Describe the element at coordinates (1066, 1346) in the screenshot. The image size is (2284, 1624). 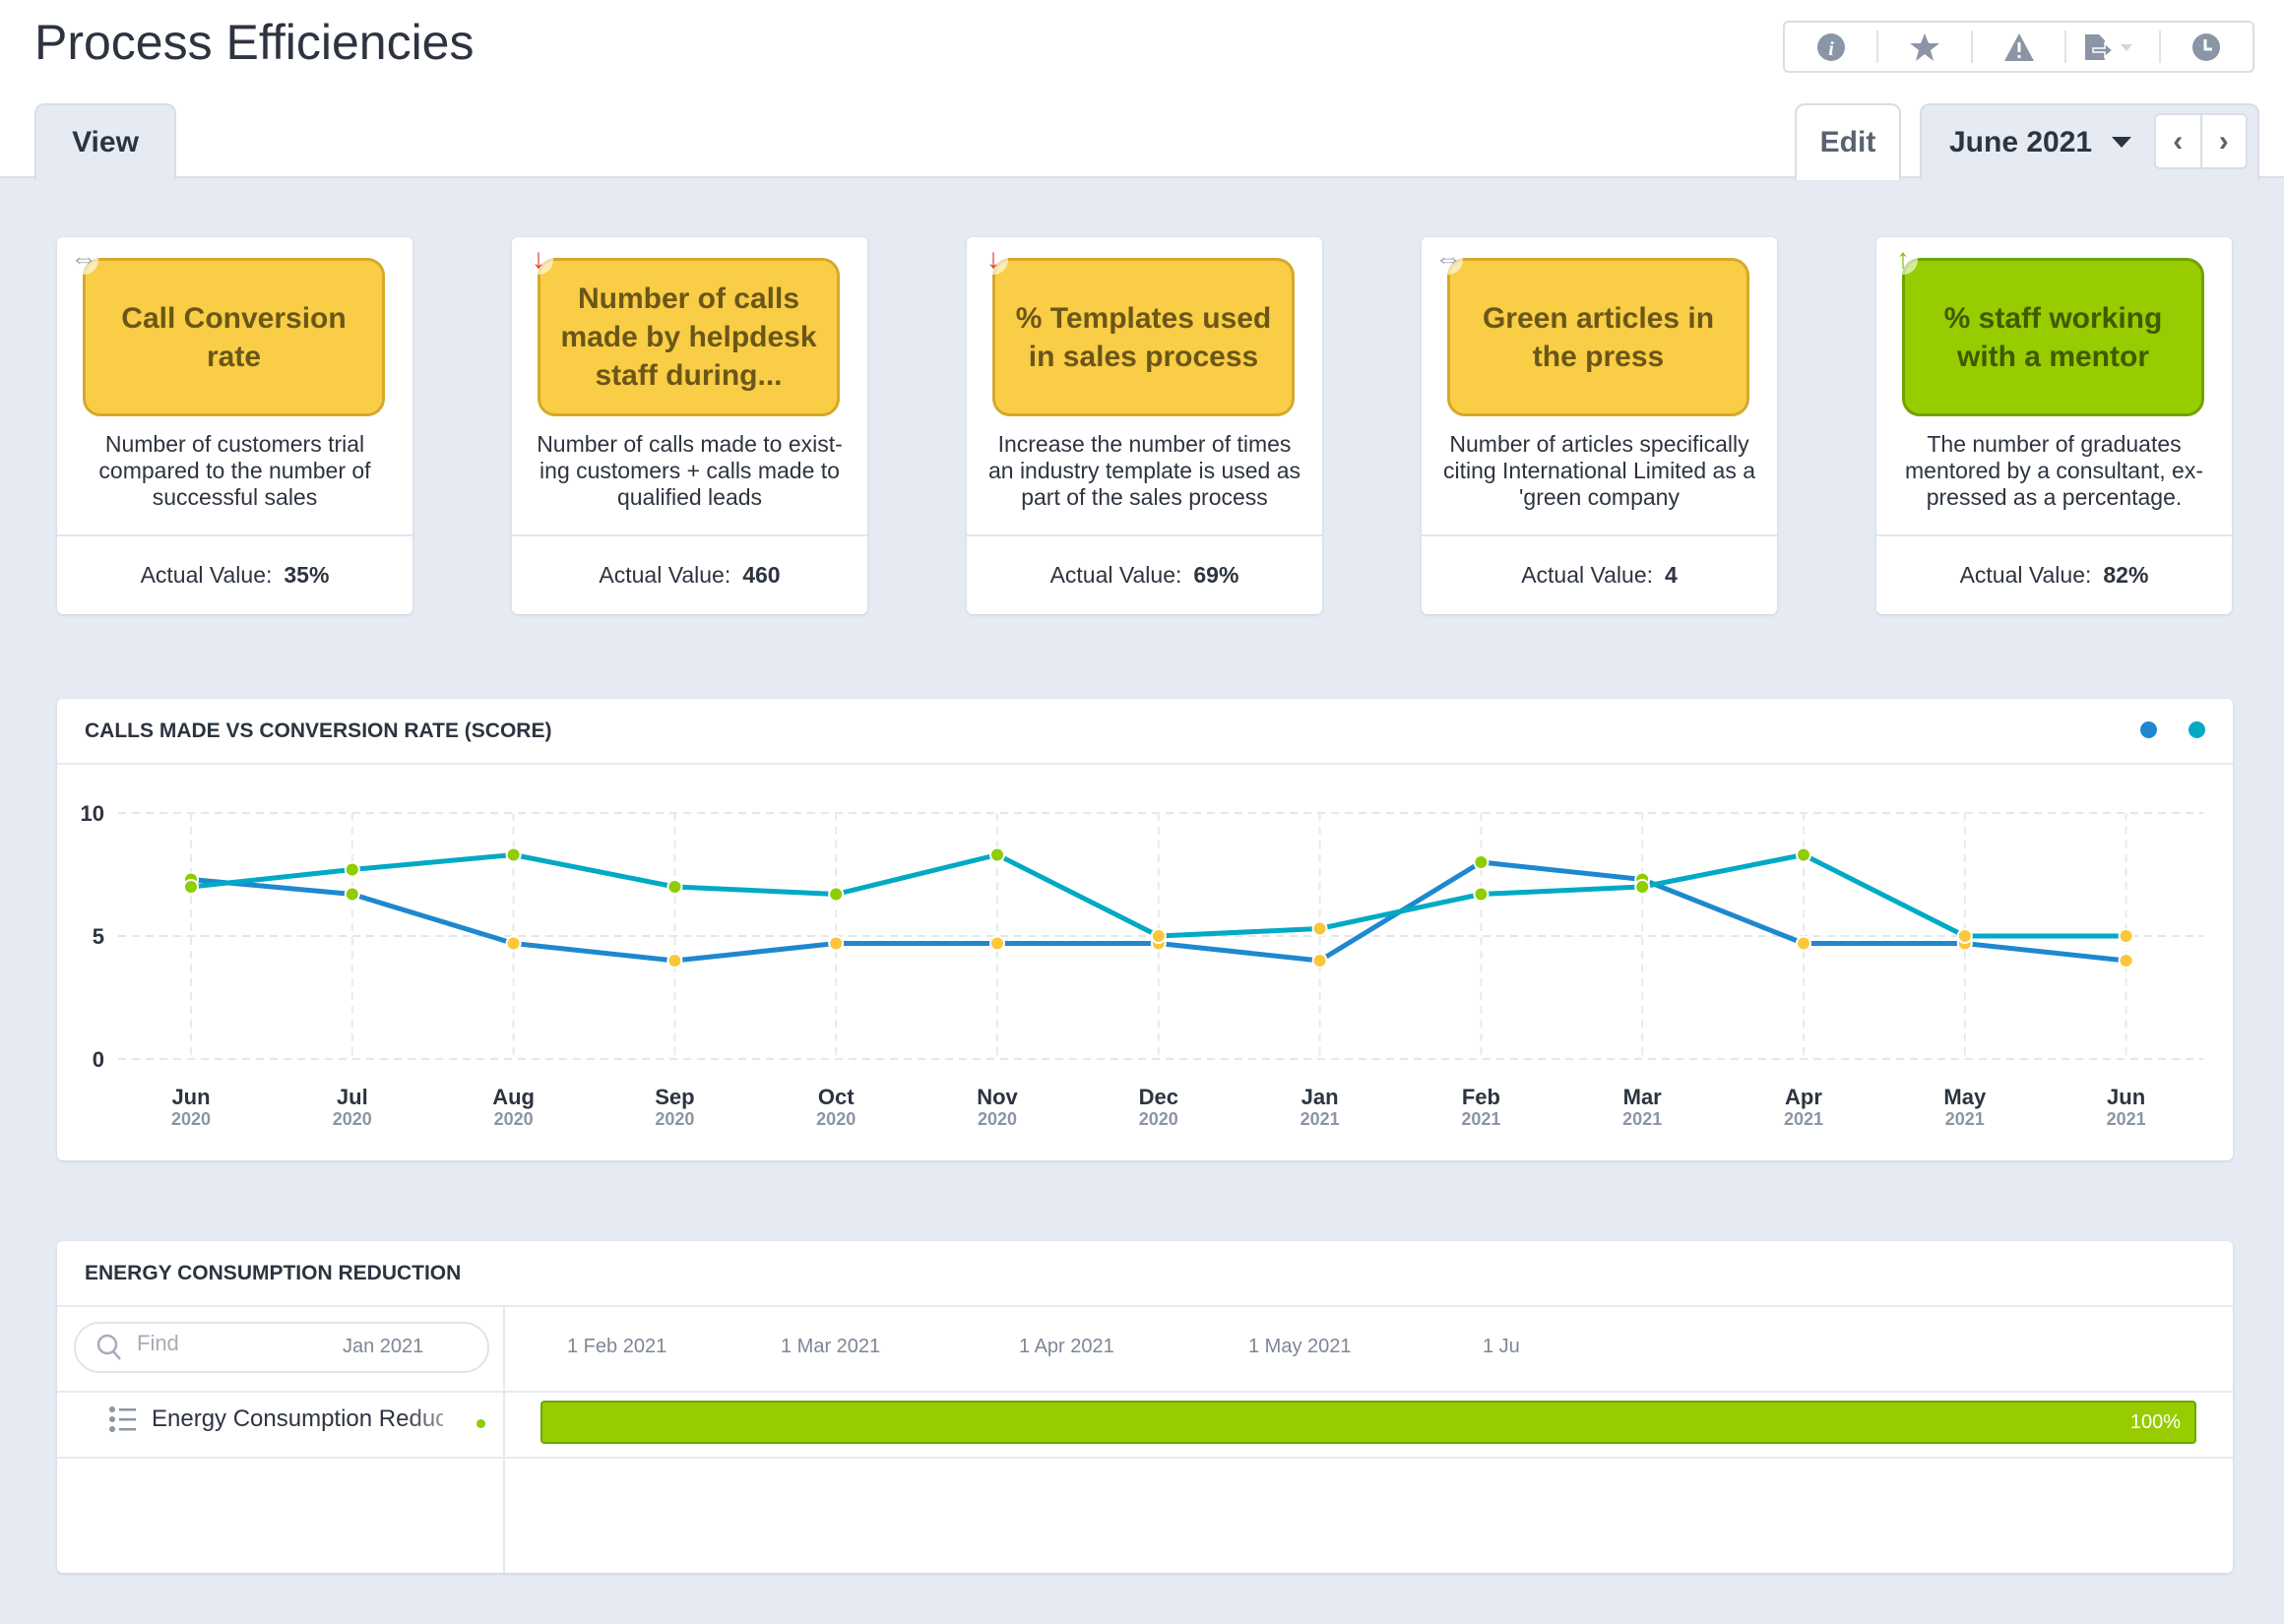
I see `timeline-label: 1 Apr 2021` at that location.